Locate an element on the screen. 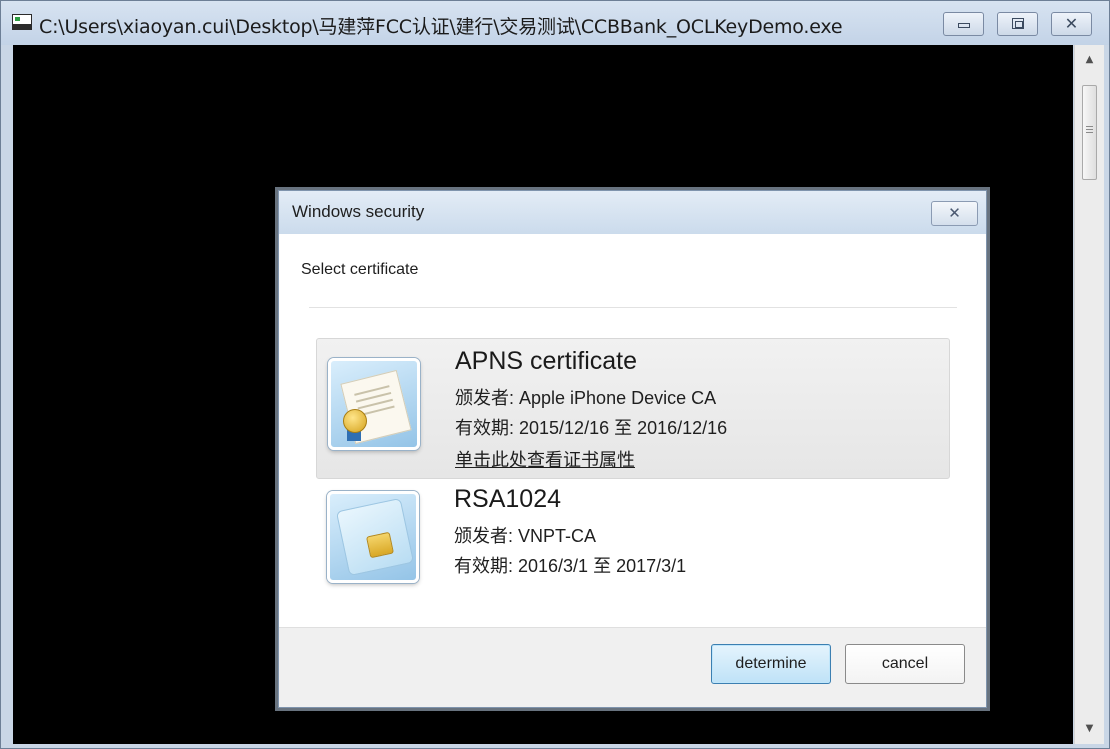  dialog-title: Windows security is located at coordinates (358, 211).